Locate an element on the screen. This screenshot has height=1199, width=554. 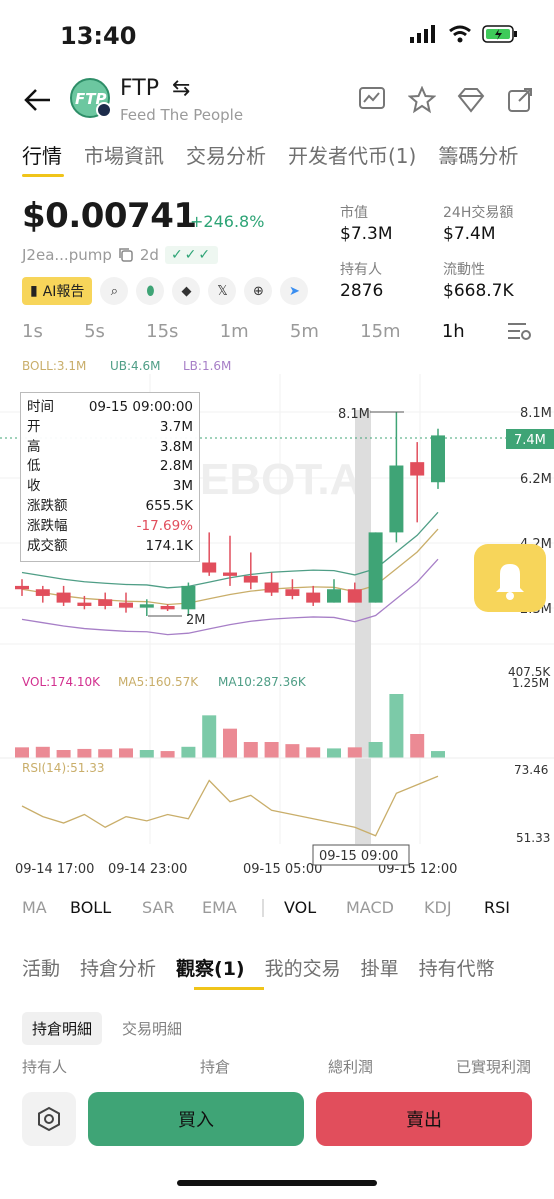
search-icon: ⌕ is located at coordinates (114, 291).